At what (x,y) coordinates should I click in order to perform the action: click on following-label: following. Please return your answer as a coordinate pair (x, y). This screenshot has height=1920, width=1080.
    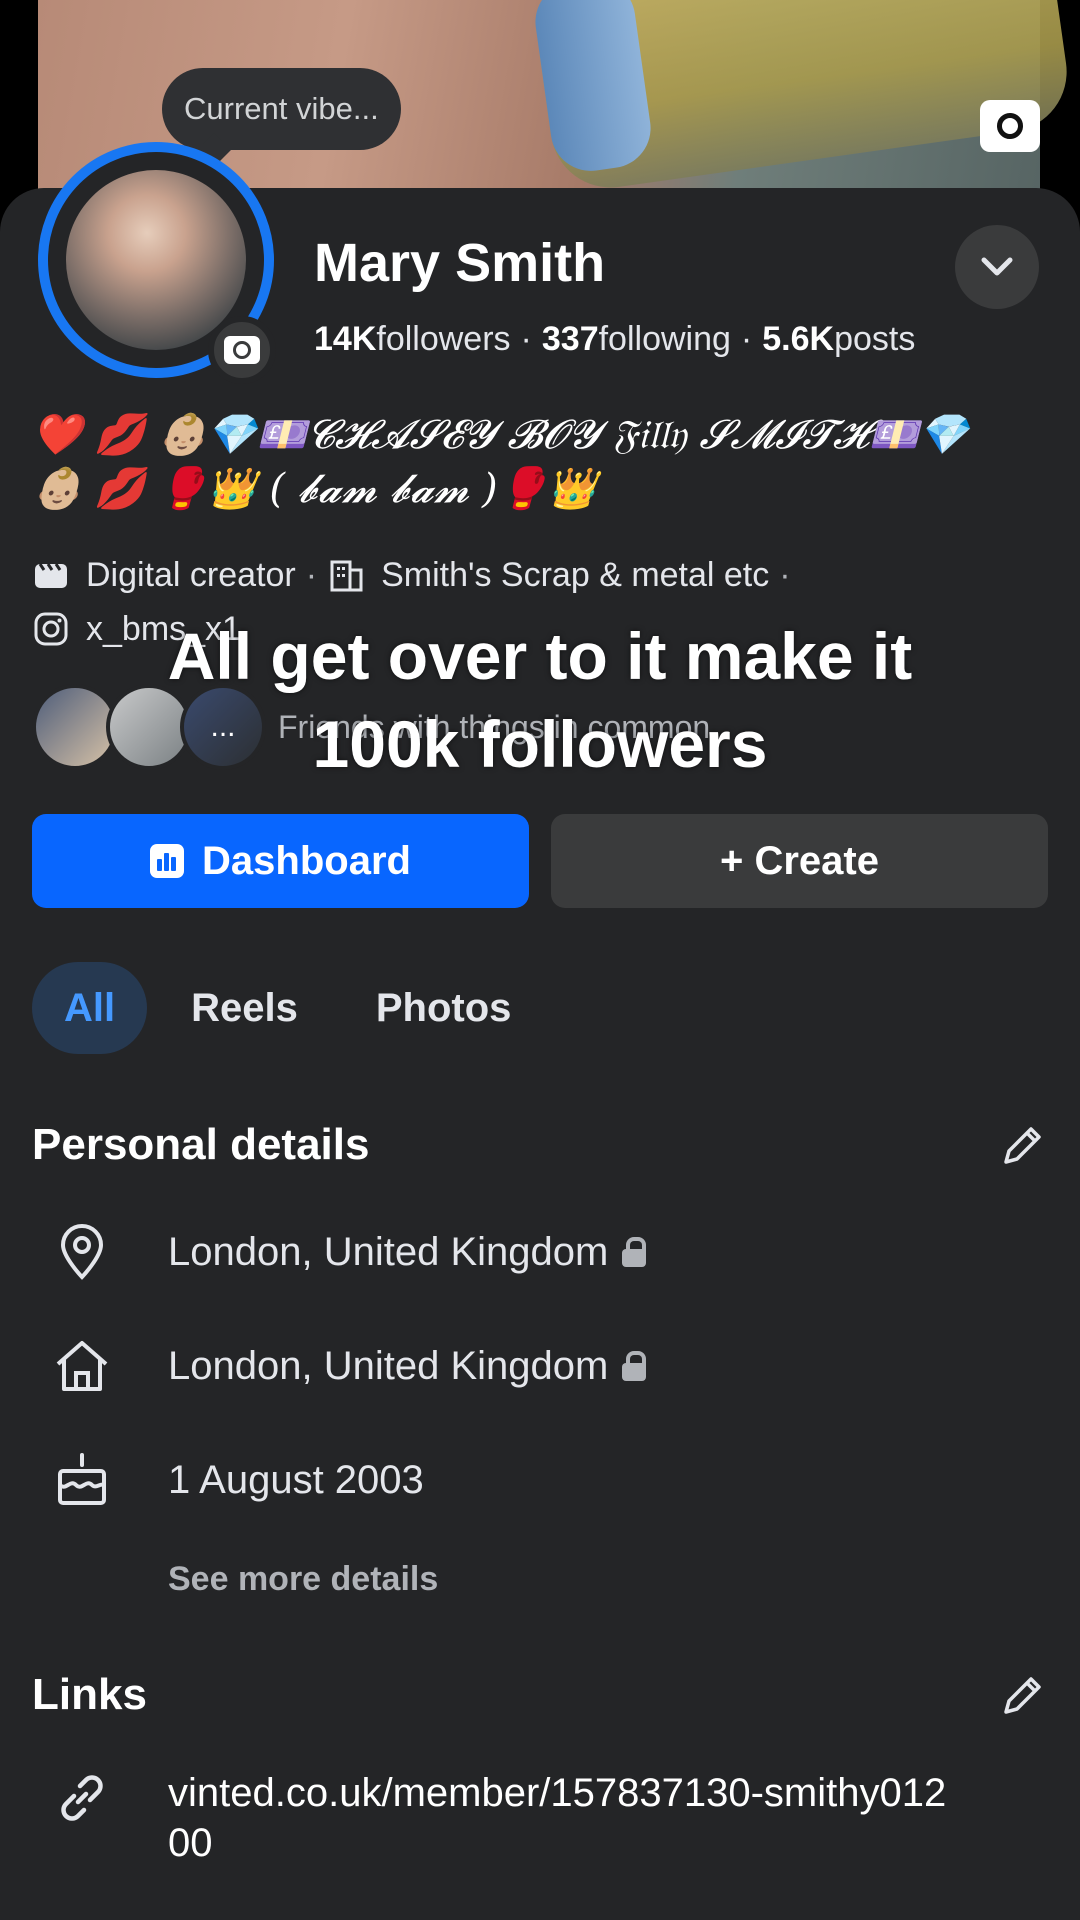
    Looking at the image, I should click on (665, 339).